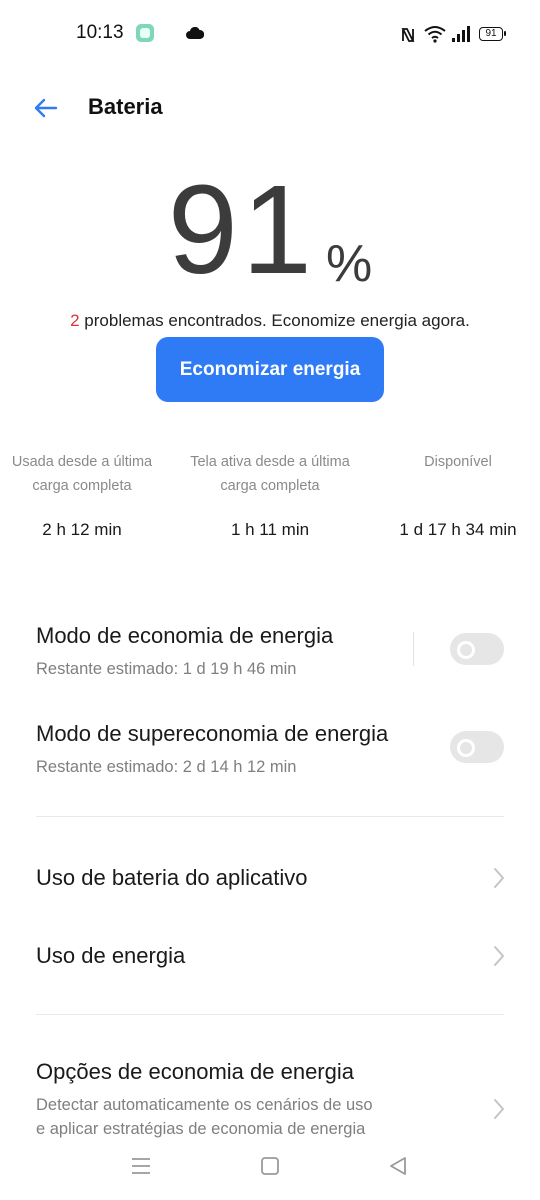 This screenshot has width=540, height=1200. What do you see at coordinates (413, 649) in the screenshot?
I see `divider-vertical` at bounding box center [413, 649].